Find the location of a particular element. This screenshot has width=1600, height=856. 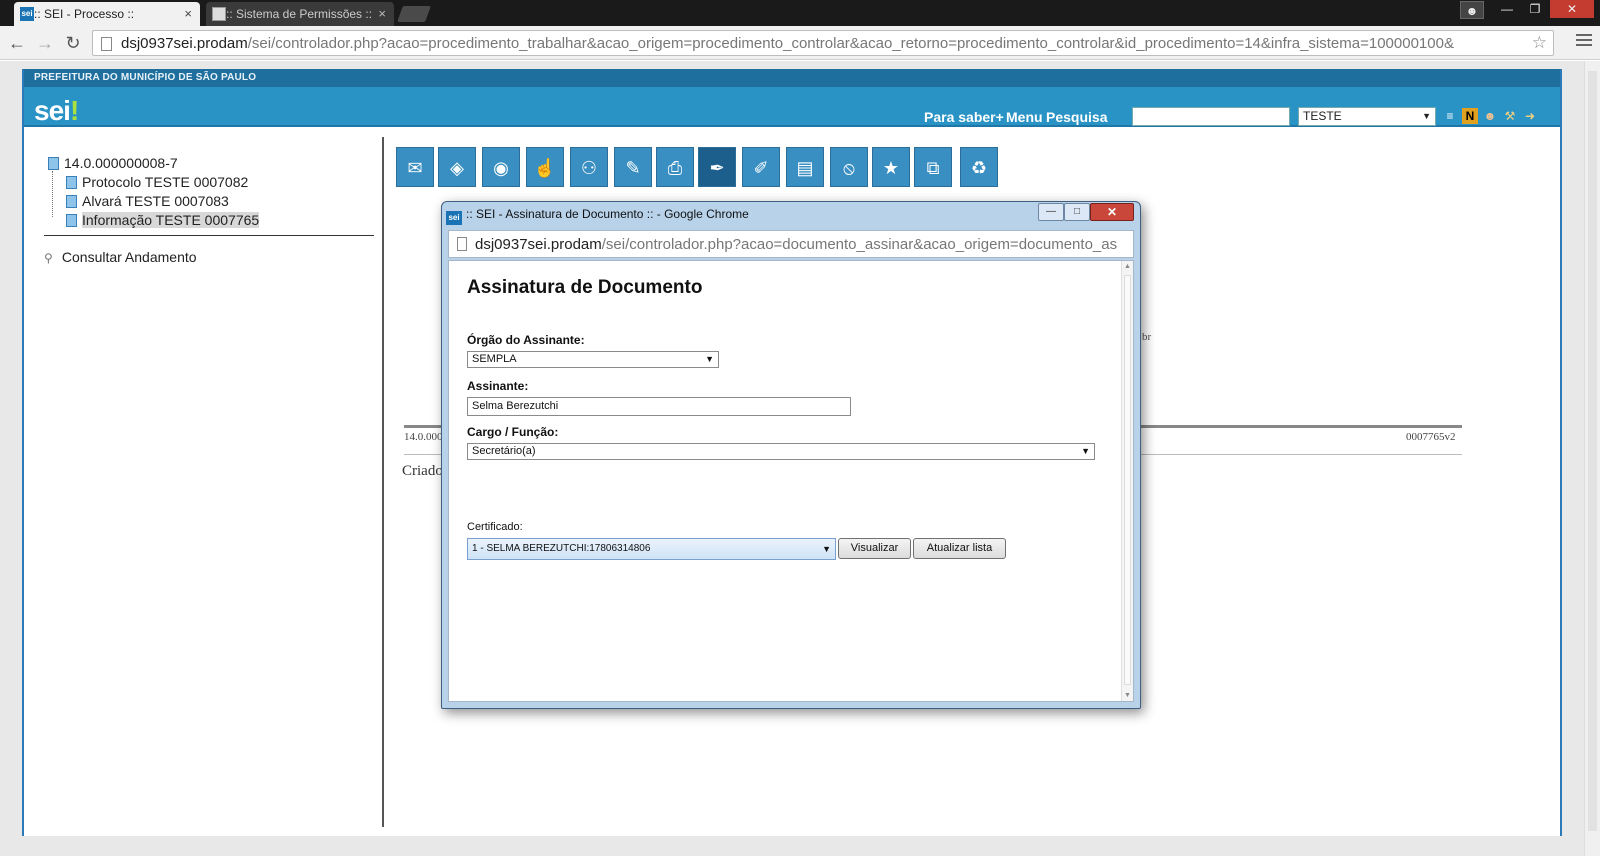

favorite-document-icon: ★ is located at coordinates (891, 167).